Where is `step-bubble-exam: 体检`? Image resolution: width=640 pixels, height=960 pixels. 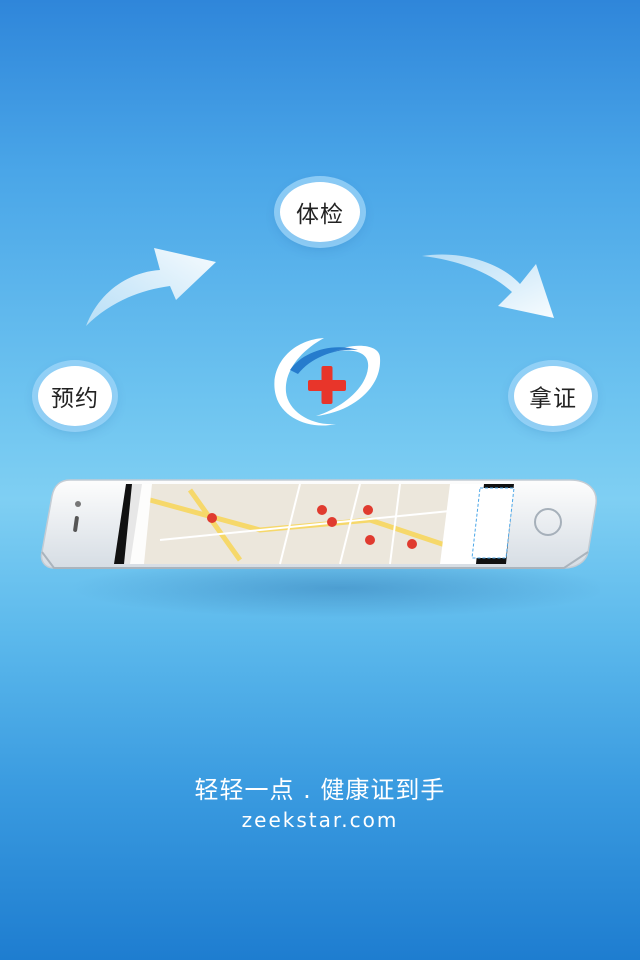 step-bubble-exam: 体检 is located at coordinates (320, 212).